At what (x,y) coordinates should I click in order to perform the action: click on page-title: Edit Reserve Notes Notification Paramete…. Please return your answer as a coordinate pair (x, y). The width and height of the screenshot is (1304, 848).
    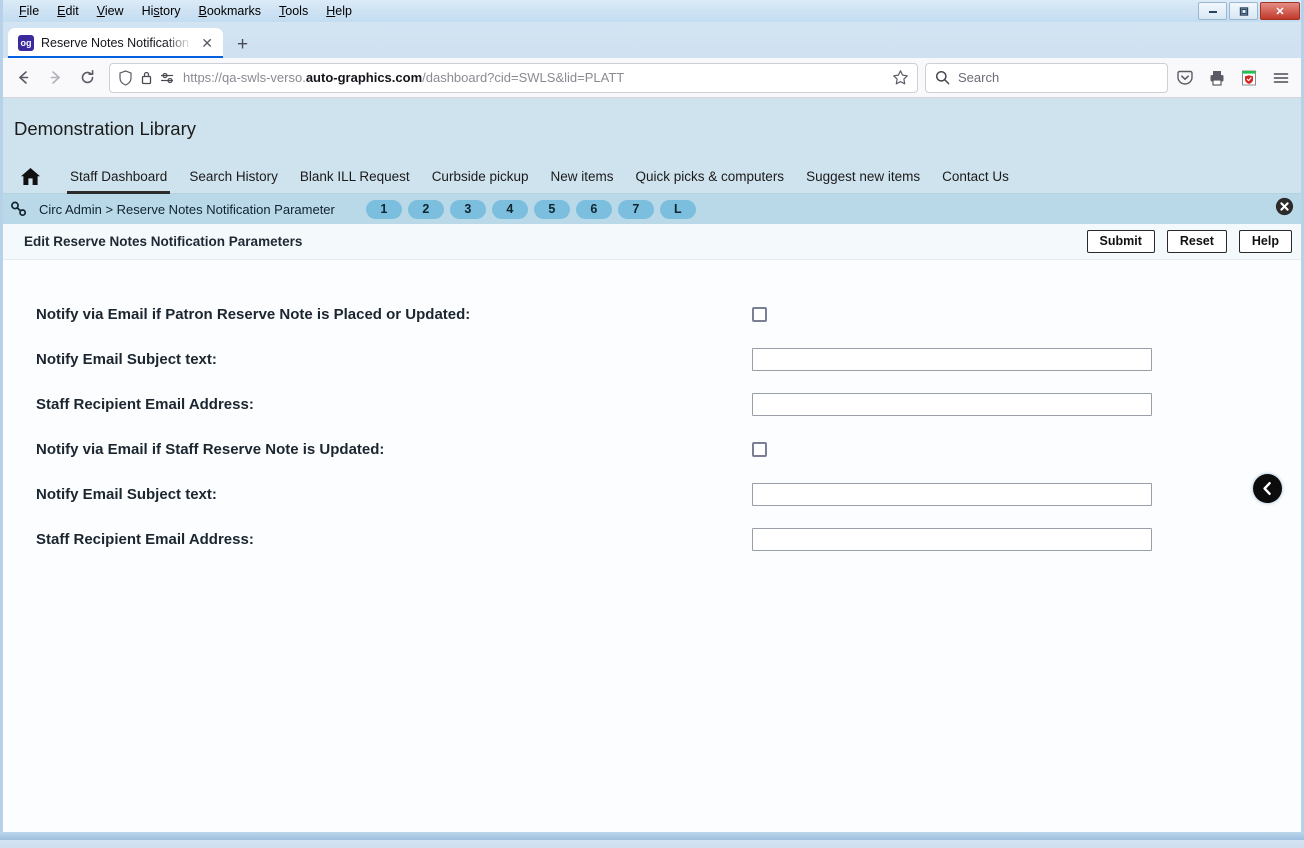
    Looking at the image, I should click on (163, 241).